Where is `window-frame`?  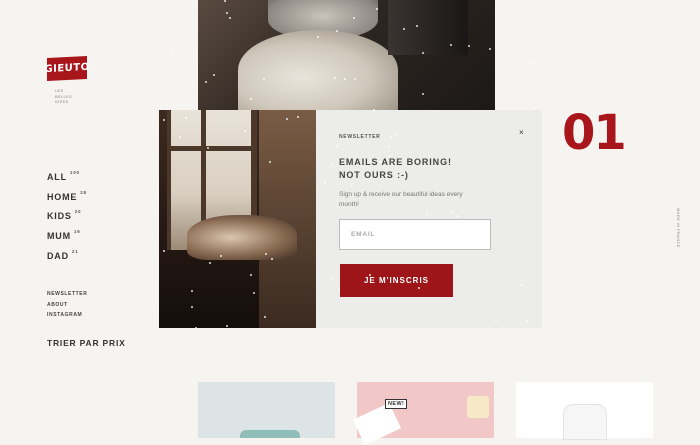
window-frame is located at coordinates (212, 148).